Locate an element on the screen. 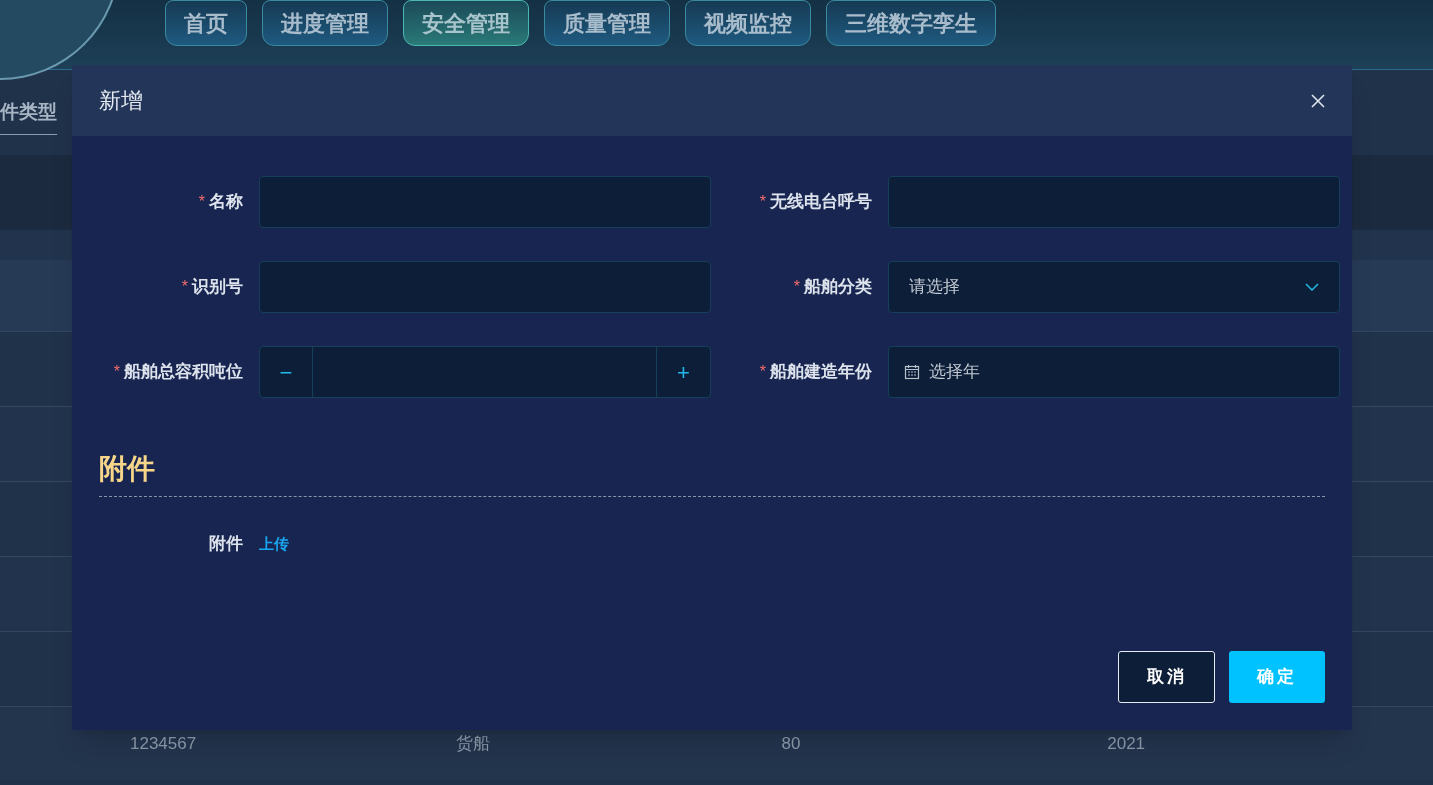 The width and height of the screenshot is (1433, 785). side-tab: 件类型 is located at coordinates (28, 112).